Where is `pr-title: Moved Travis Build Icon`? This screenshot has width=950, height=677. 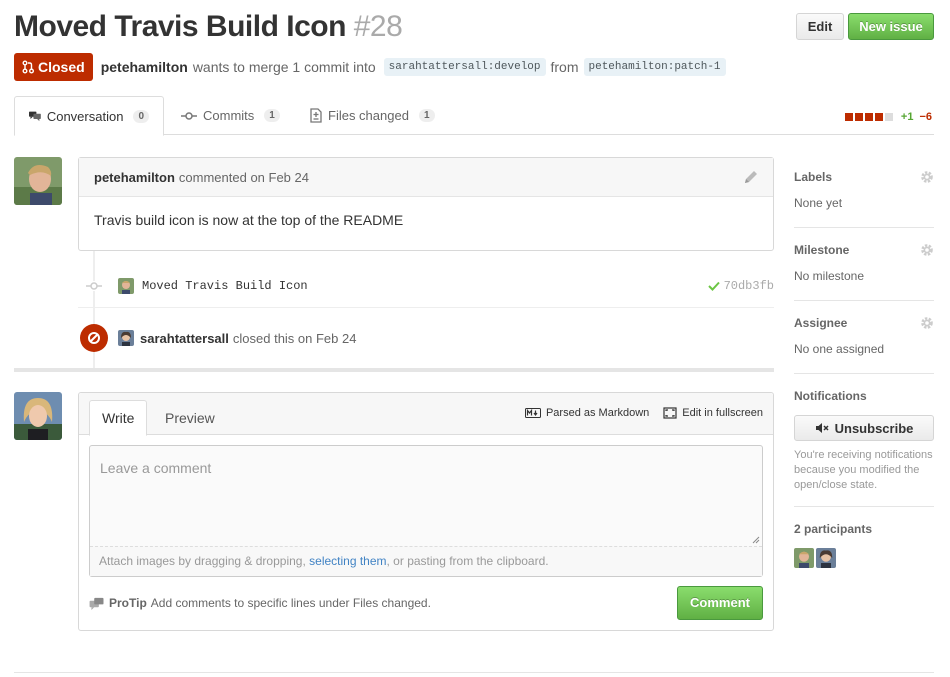
pr-title: Moved Travis Build Icon is located at coordinates (180, 26).